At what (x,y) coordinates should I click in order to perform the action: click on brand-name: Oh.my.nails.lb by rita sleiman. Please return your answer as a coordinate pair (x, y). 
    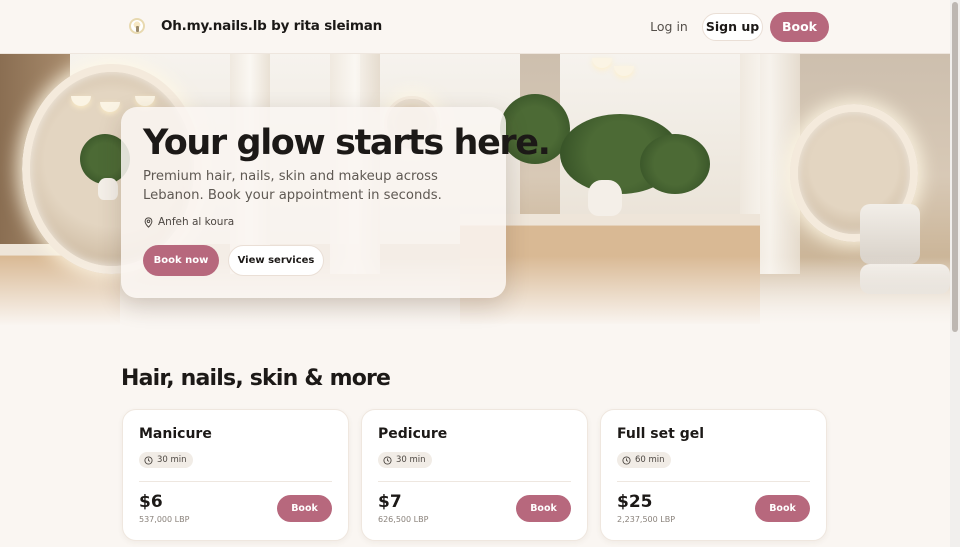
    Looking at the image, I should click on (271, 26).